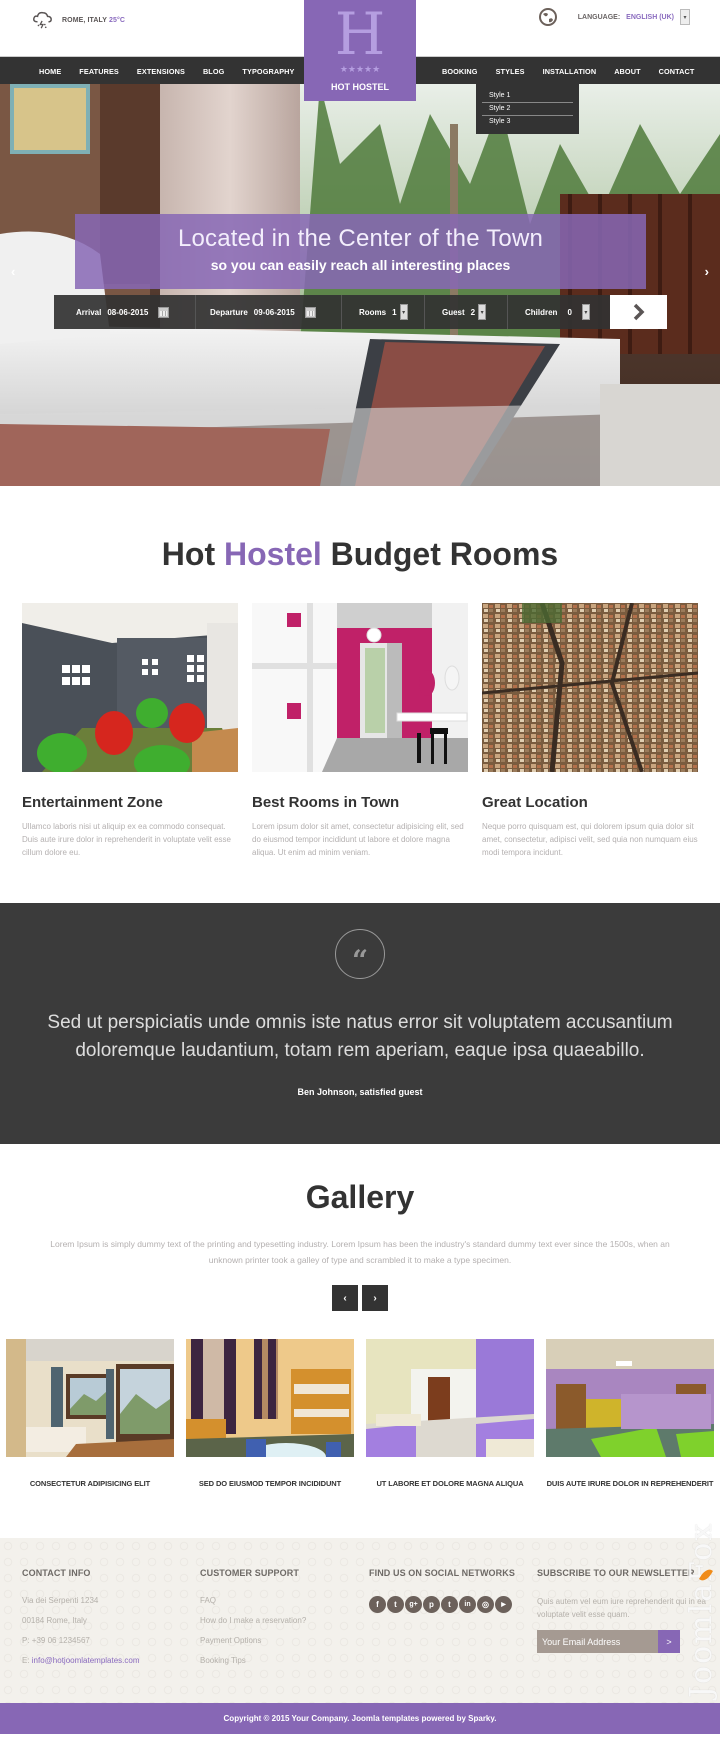 The width and height of the screenshot is (720, 1751). Describe the element at coordinates (473, 312) in the screenshot. I see `guest-value: 2` at that location.